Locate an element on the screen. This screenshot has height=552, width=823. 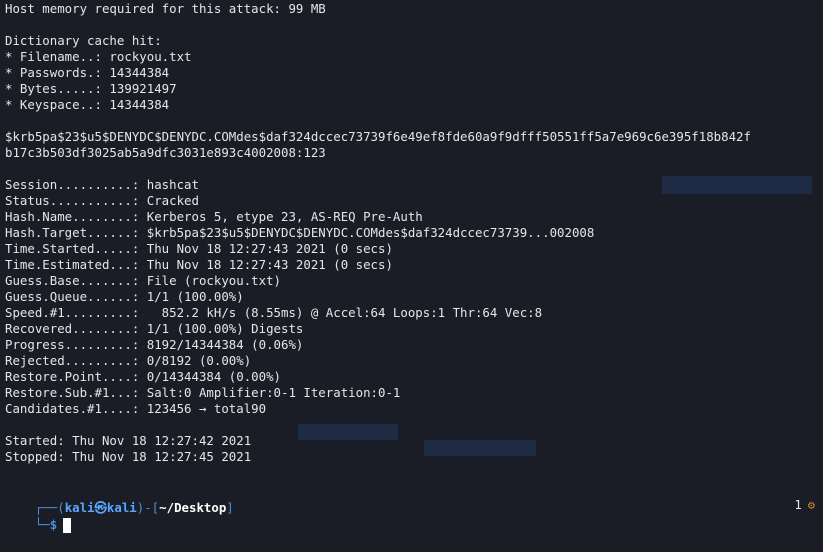
terminal-line: Recovered........: 1/1 (100.00%) Digests is located at coordinates (154, 328).